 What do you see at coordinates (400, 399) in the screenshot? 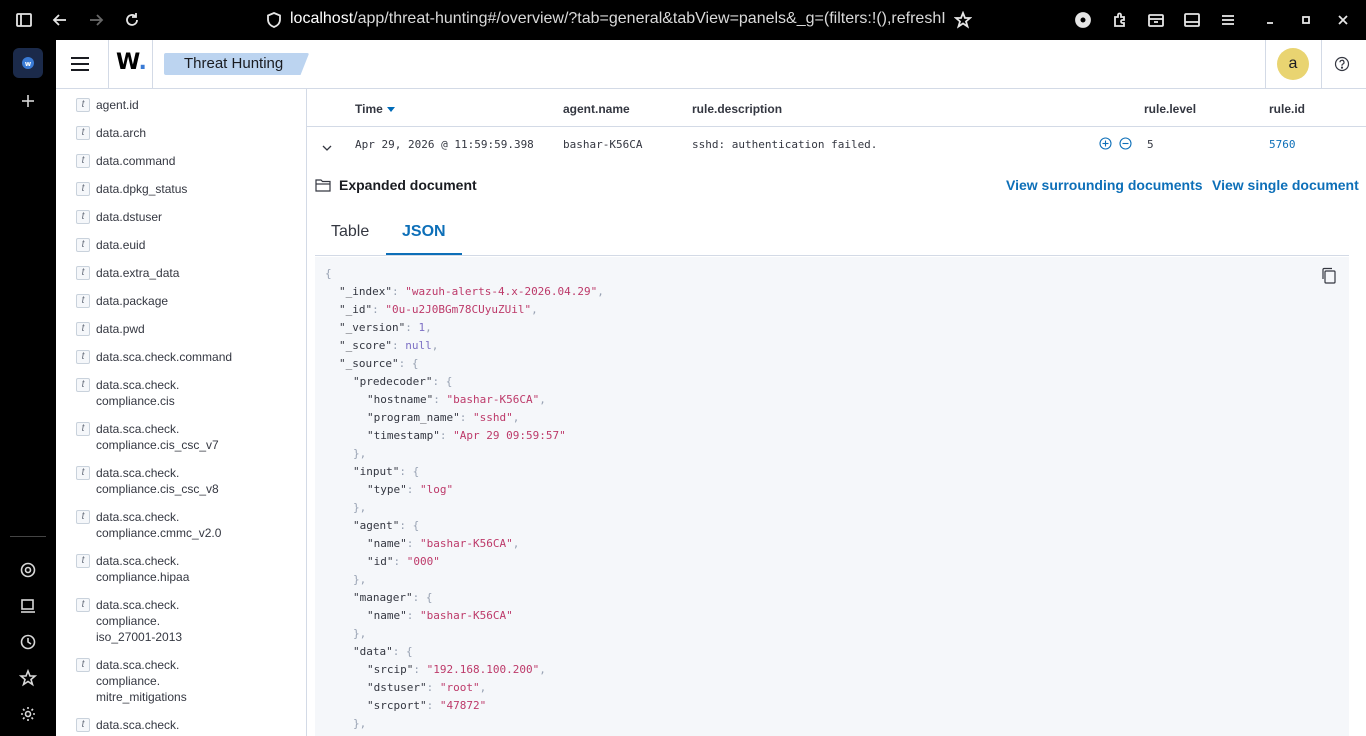
I see `json-token: "hostname"` at bounding box center [400, 399].